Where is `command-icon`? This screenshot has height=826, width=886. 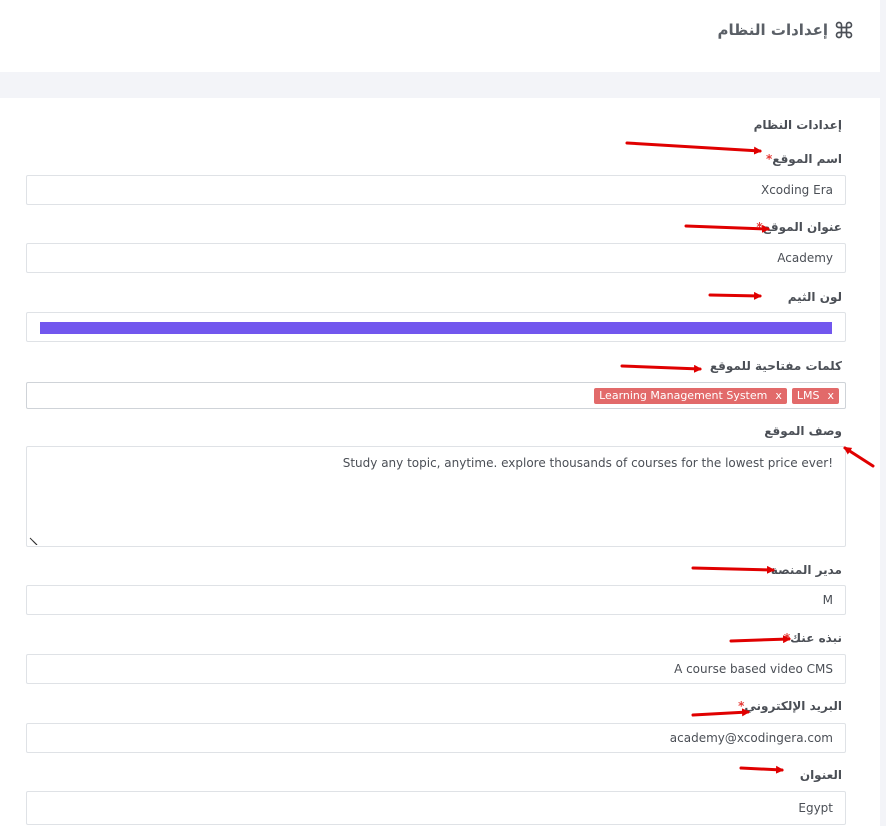 command-icon is located at coordinates (844, 30).